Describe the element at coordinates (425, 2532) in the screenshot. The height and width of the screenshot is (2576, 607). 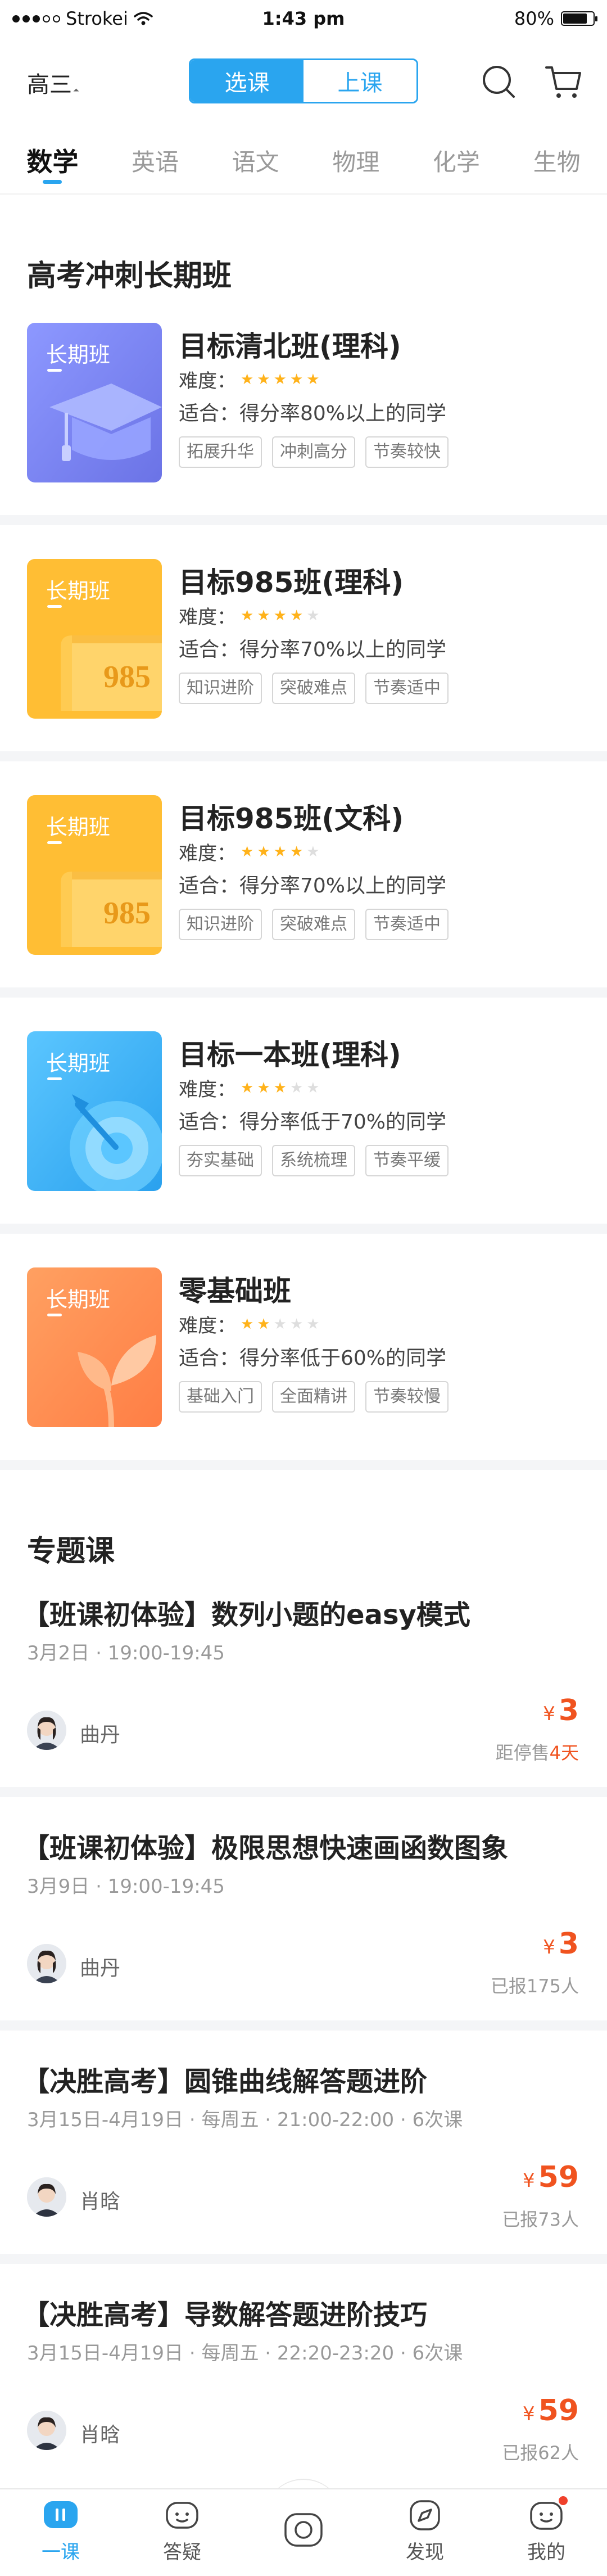
I see `tabbar-item-discover: 发现` at that location.